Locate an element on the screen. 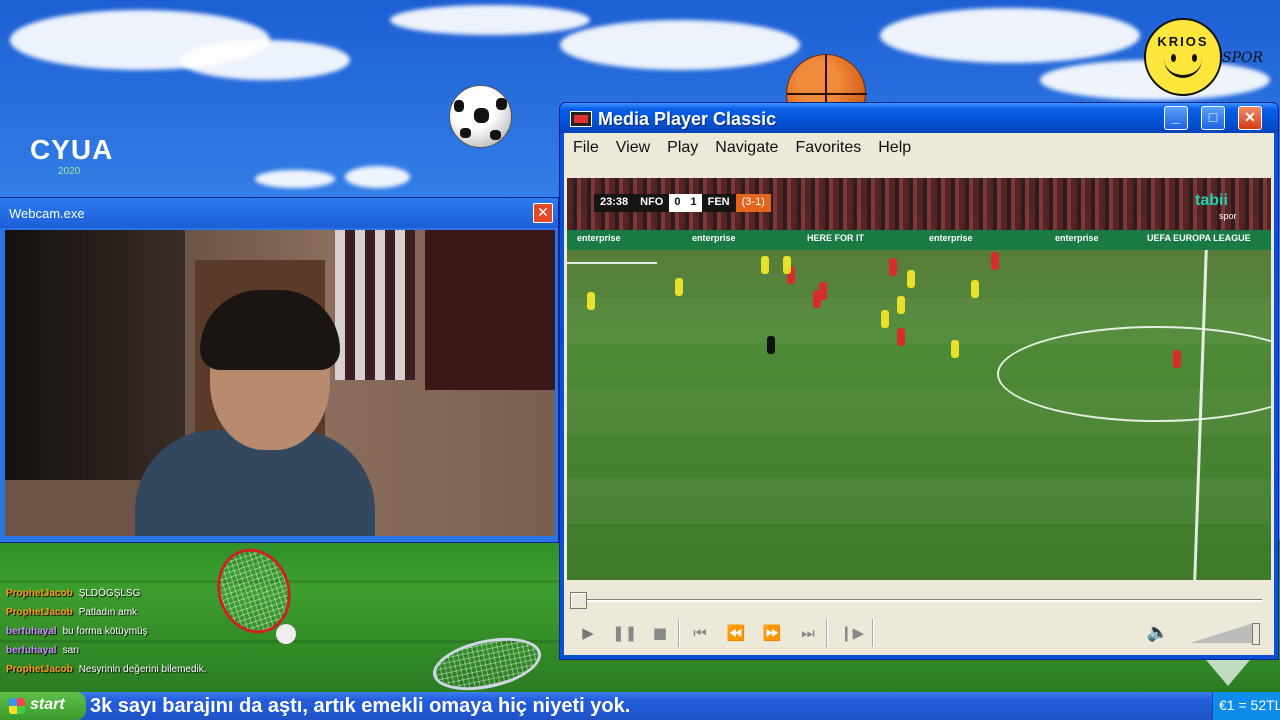 Image resolution: width=1280 pixels, height=720 pixels. rewind-icon: ⏪ is located at coordinates (736, 633).